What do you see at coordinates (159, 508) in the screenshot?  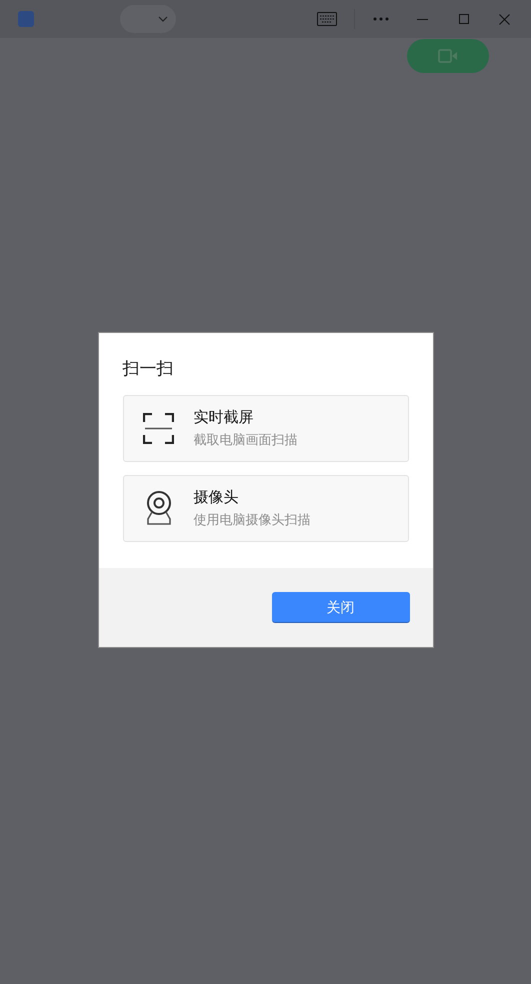 I see `webcam-icon` at bounding box center [159, 508].